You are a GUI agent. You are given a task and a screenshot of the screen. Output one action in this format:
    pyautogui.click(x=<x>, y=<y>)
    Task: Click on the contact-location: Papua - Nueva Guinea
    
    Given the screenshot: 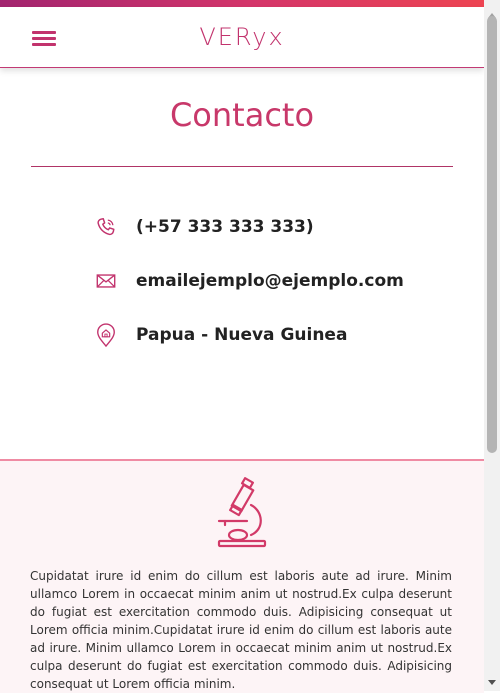 What is the action you would take?
    pyautogui.click(x=221, y=335)
    